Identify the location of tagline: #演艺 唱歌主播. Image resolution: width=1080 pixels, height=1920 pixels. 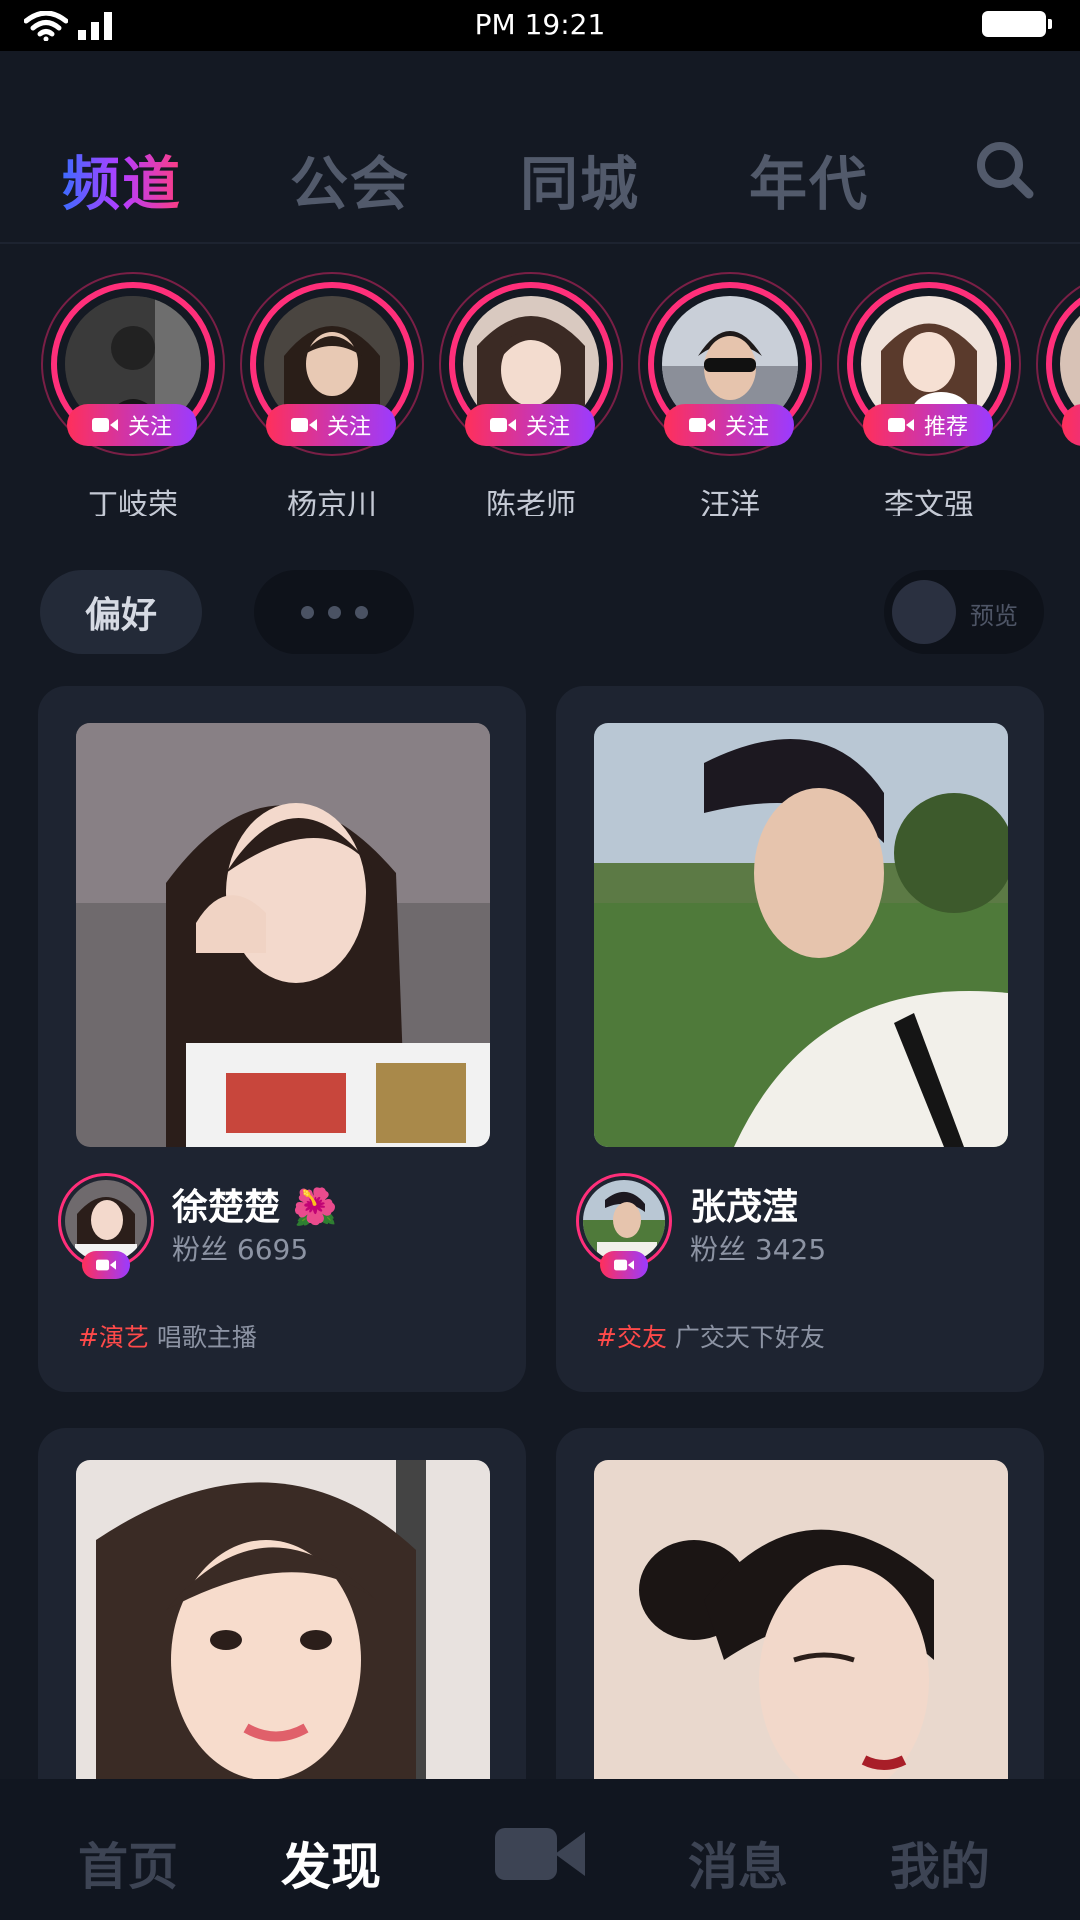
(167, 1336).